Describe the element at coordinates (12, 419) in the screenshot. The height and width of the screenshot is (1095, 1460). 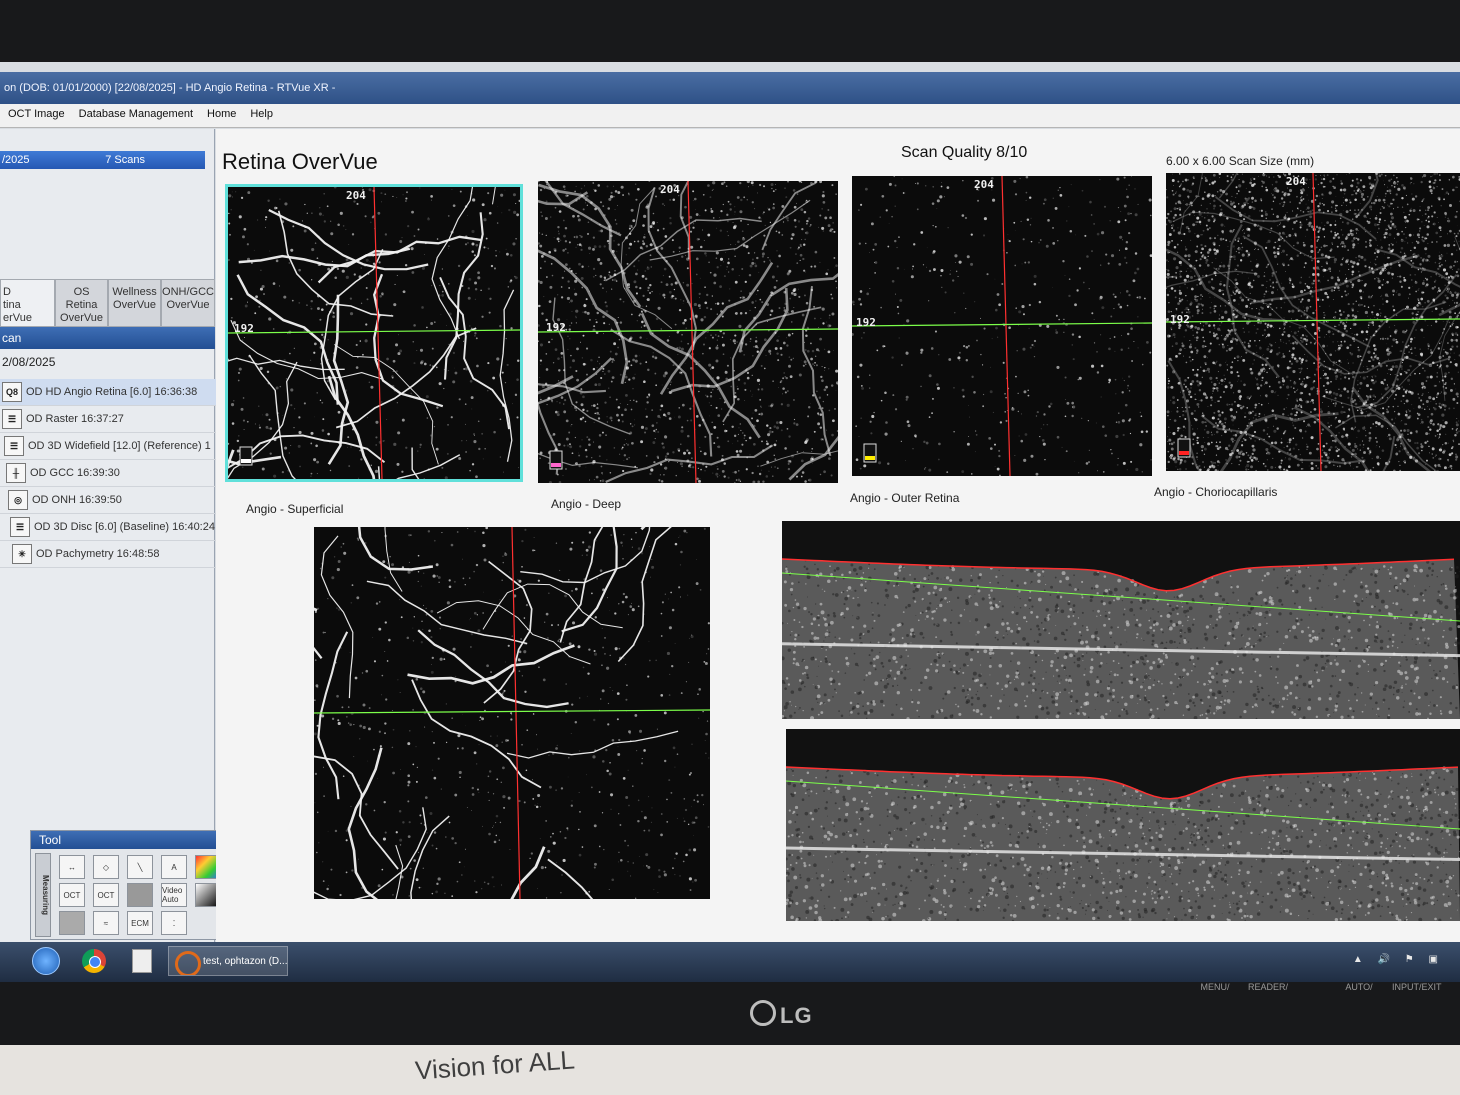
I see `raster-scan-icon: ☰` at that location.